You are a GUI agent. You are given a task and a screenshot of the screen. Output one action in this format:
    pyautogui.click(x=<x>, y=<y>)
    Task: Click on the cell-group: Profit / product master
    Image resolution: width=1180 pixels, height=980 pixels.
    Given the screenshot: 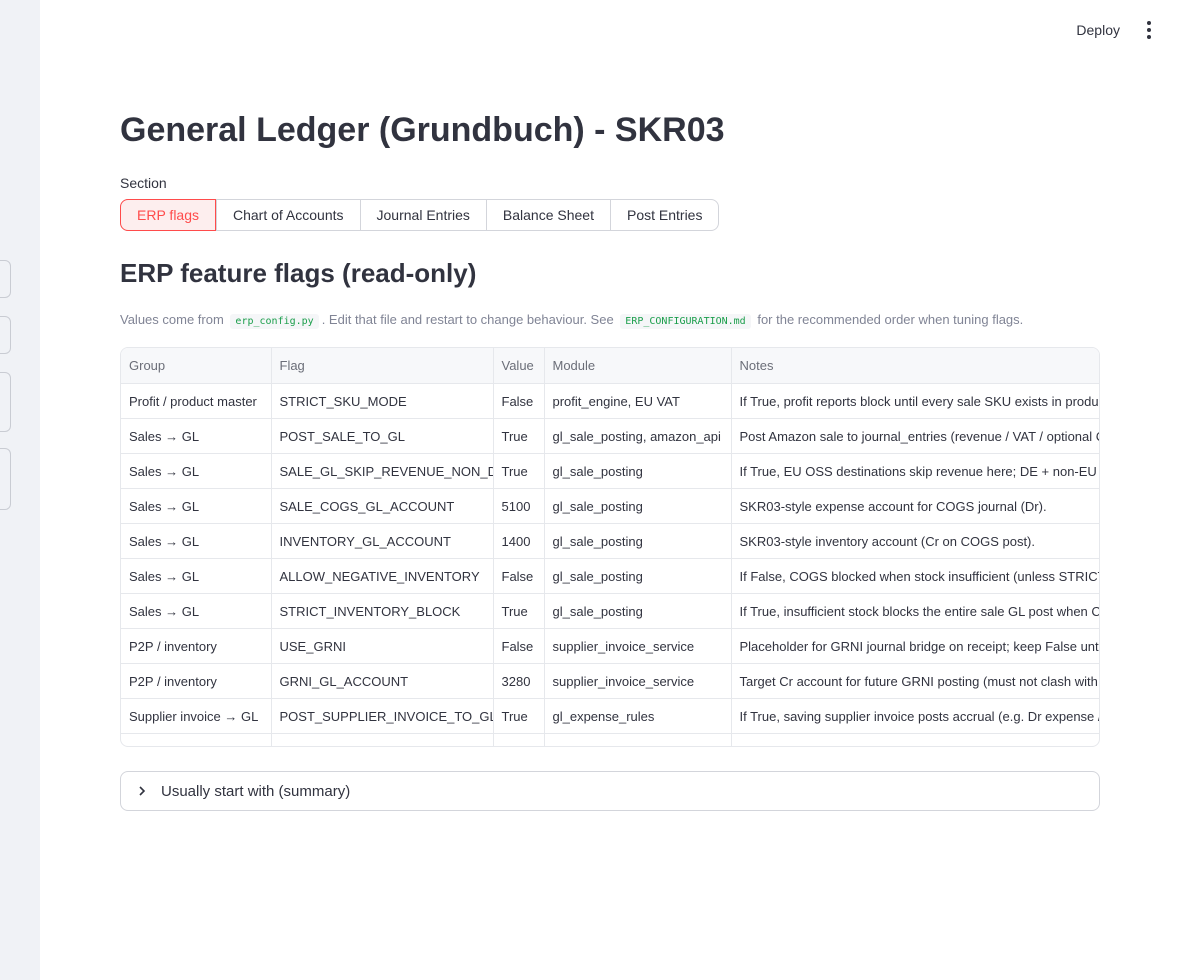 What is the action you would take?
    pyautogui.click(x=196, y=401)
    